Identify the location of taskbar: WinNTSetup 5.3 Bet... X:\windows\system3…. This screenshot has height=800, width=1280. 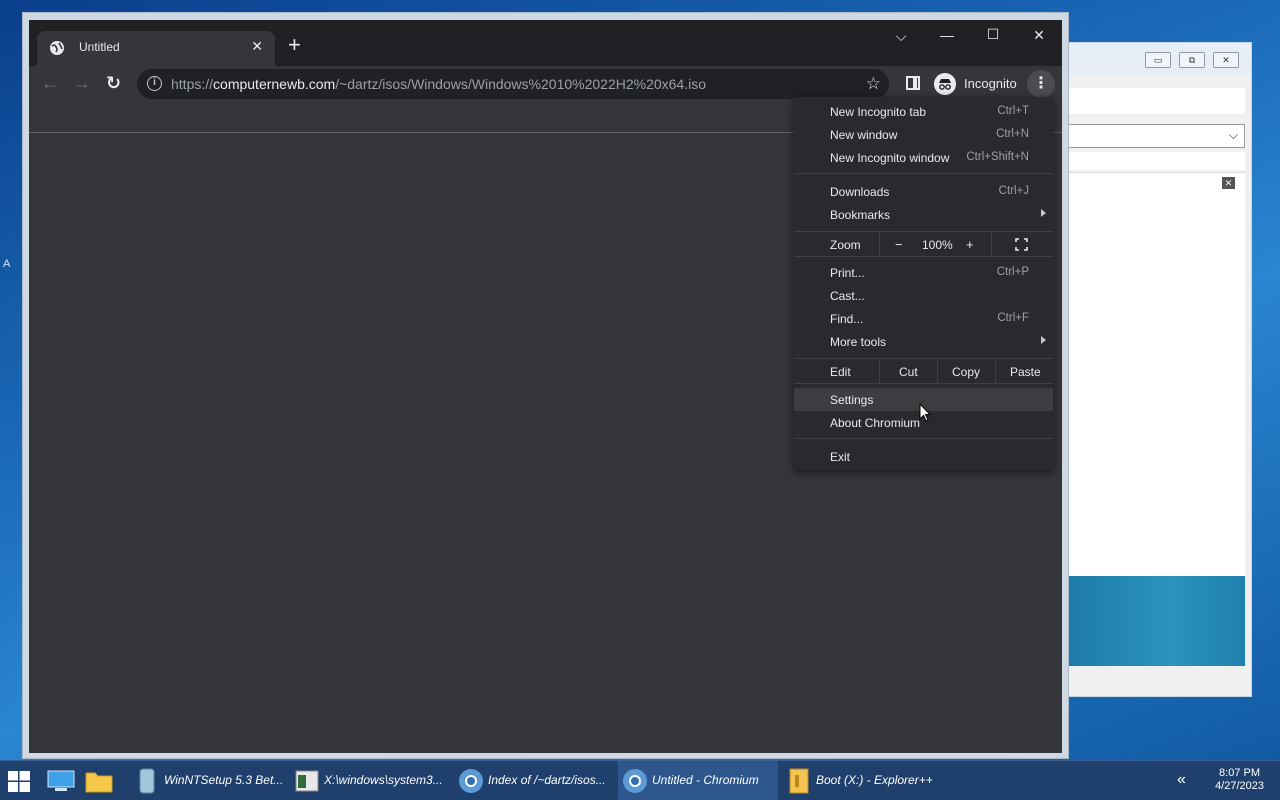
(640, 780).